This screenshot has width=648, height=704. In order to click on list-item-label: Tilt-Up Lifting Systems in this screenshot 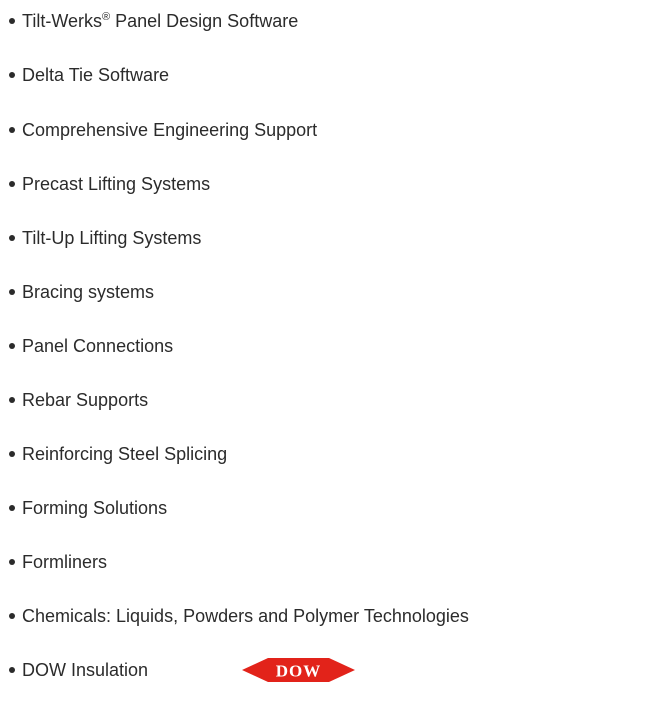, I will do `click(112, 238)`.